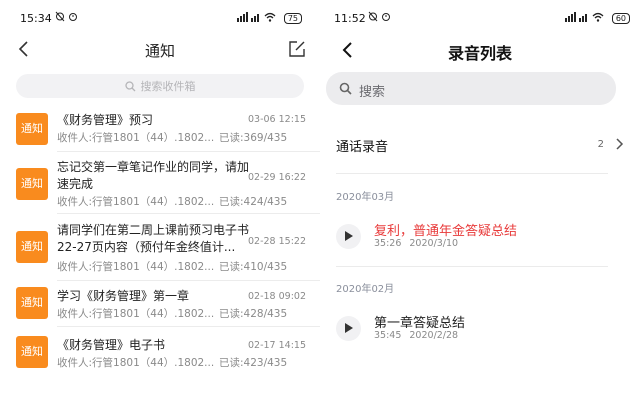 The width and height of the screenshot is (640, 398). Describe the element at coordinates (446, 231) in the screenshot. I see `recording-title: 复利，普通年金答疑总结` at that location.